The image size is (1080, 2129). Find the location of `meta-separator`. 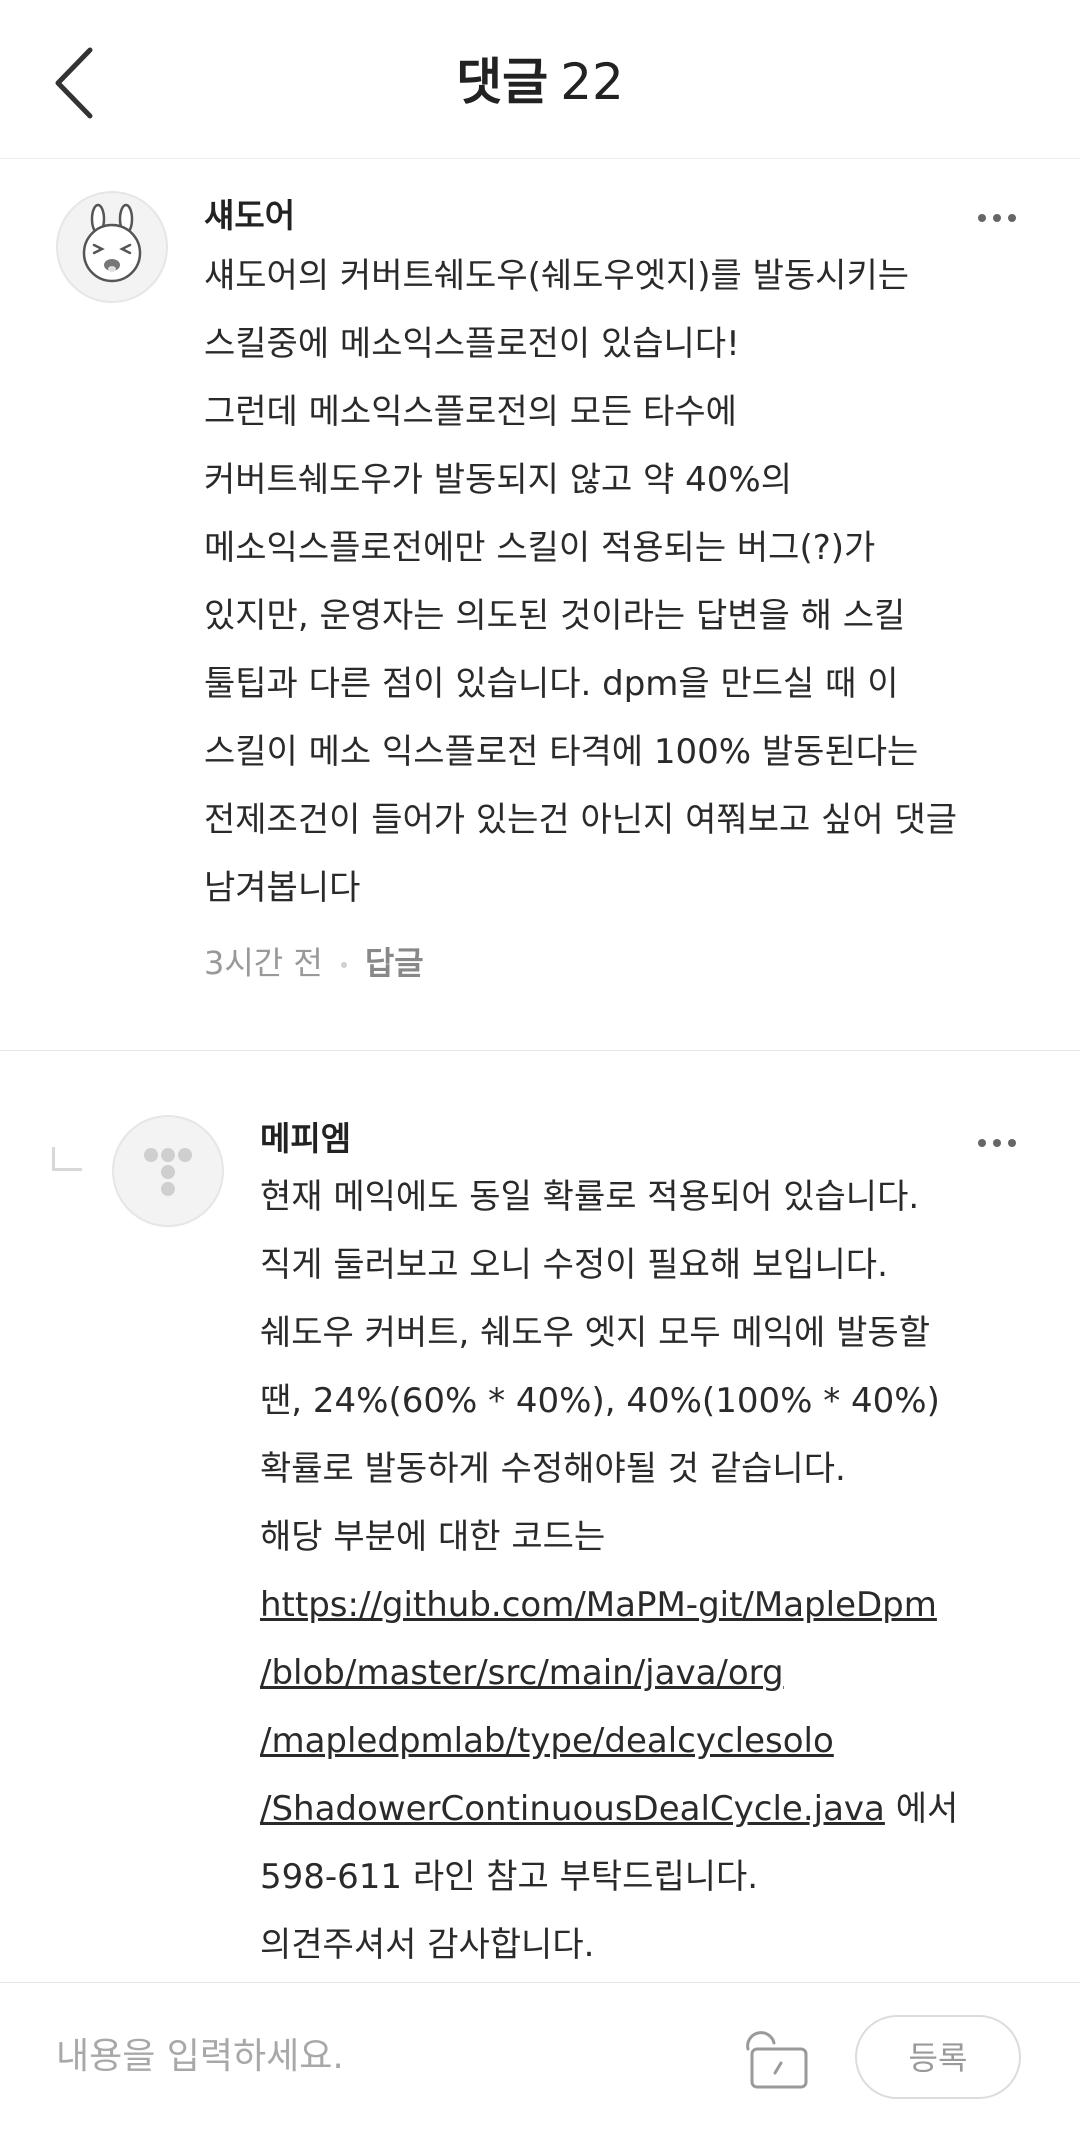

meta-separator is located at coordinates (343, 965).